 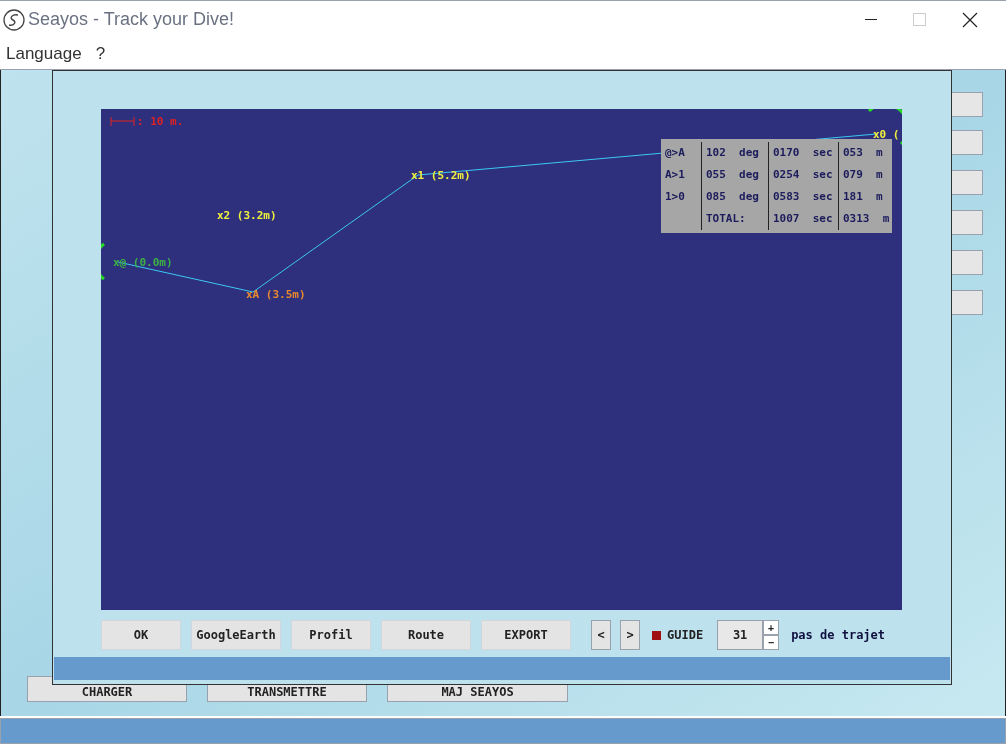 I want to click on table-cell-text: 055 deg, so click(x=733, y=175).